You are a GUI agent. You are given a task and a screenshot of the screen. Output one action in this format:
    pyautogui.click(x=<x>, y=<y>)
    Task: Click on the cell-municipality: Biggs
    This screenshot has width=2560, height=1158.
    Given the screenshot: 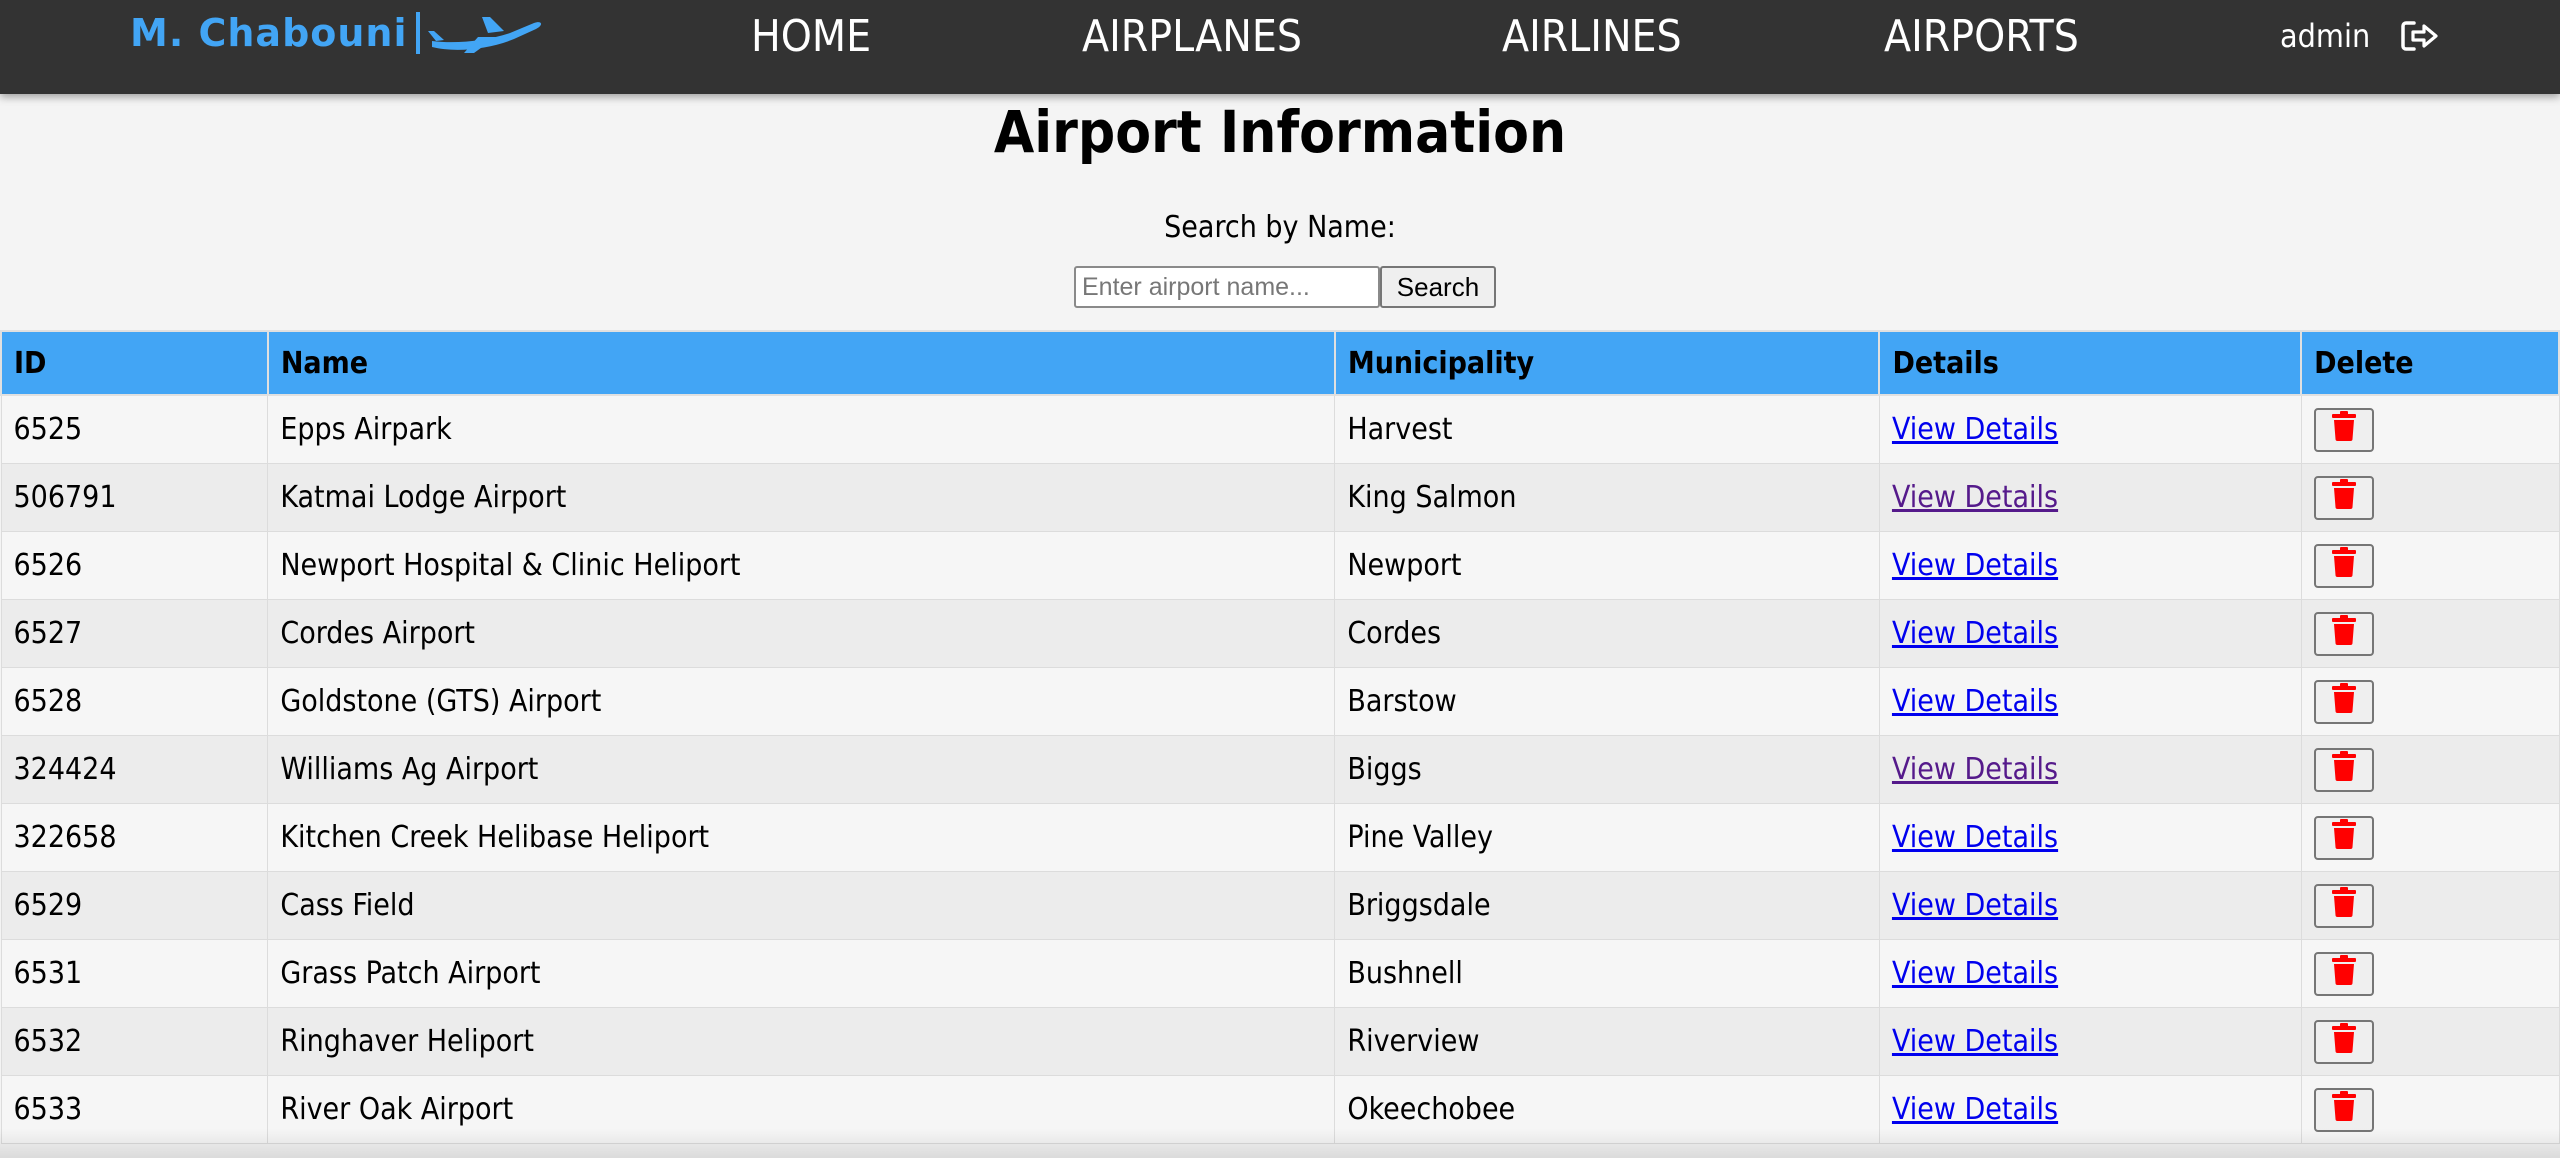 What is the action you would take?
    pyautogui.click(x=1607, y=769)
    